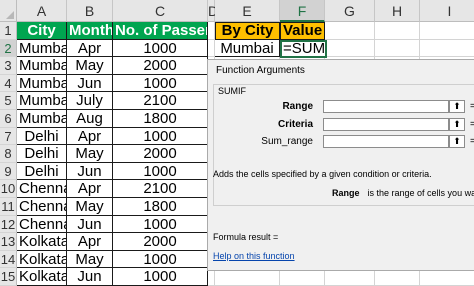 The width and height of the screenshot is (474, 286). I want to click on row-header-7: 7, so click(8, 136).